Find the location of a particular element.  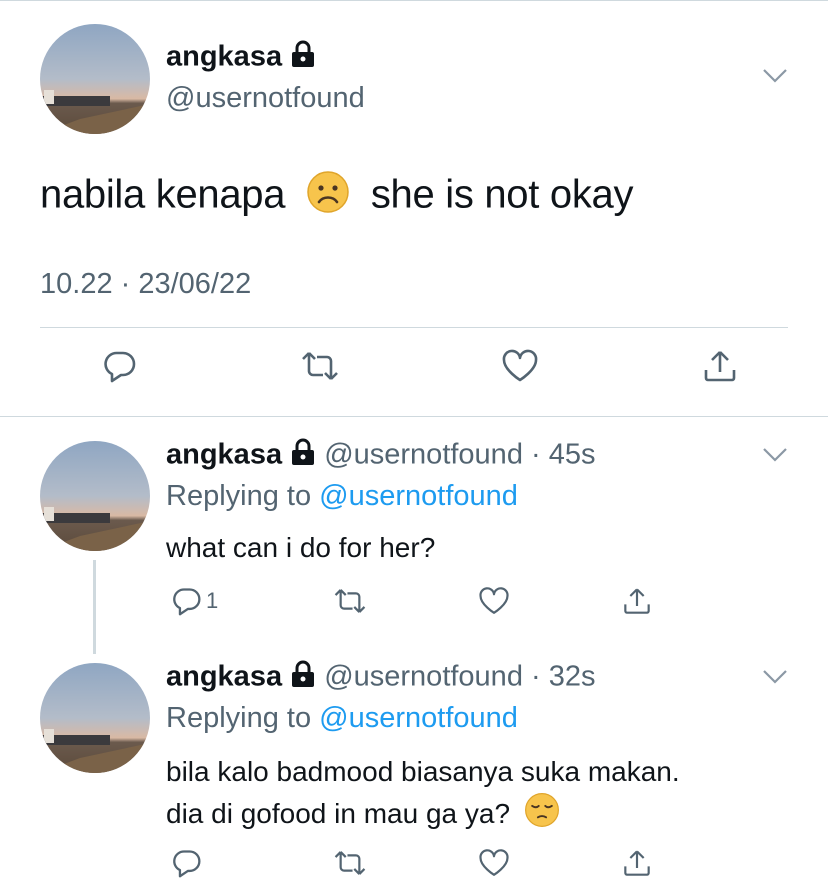

frowning-face-icon is located at coordinates (328, 197).